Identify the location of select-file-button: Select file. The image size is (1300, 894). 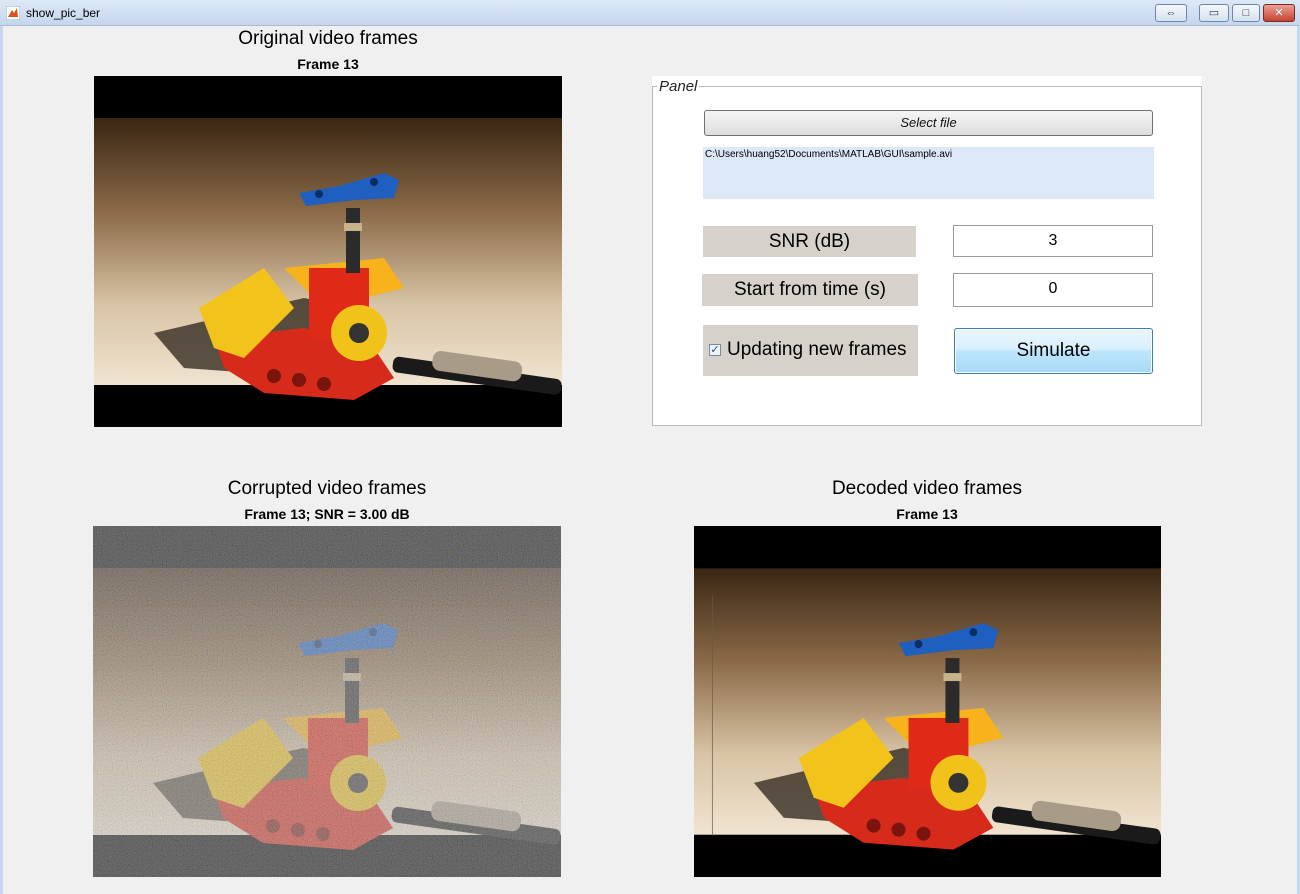
(928, 123).